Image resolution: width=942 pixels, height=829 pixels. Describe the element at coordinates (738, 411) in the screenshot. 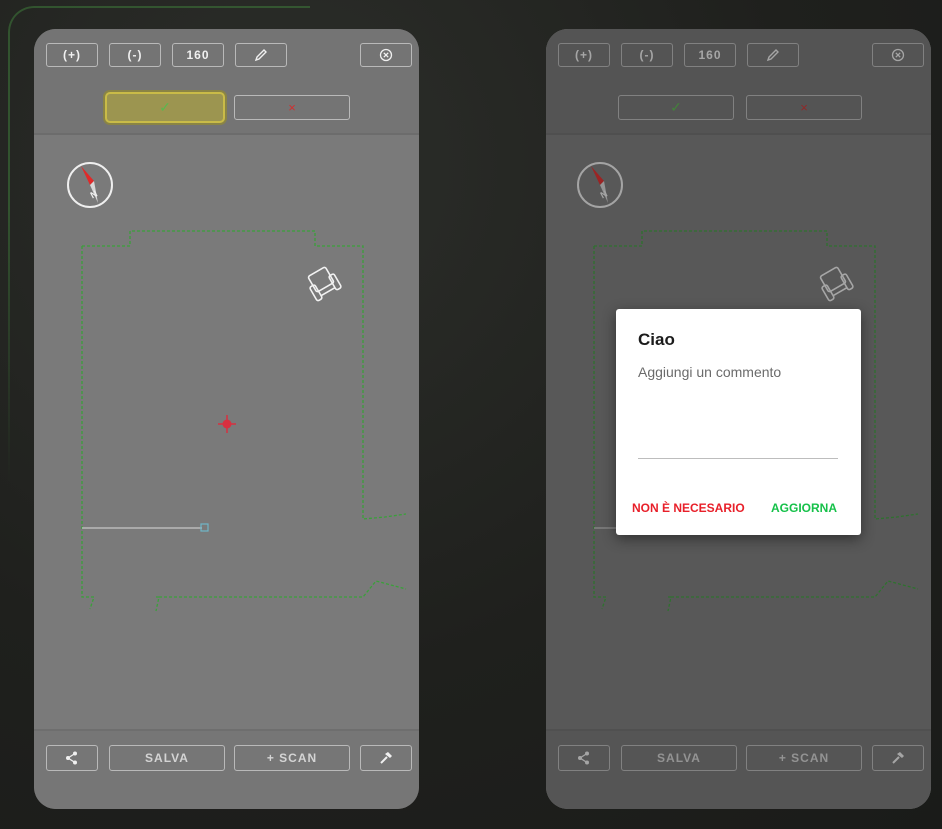

I see `comment-input` at that location.